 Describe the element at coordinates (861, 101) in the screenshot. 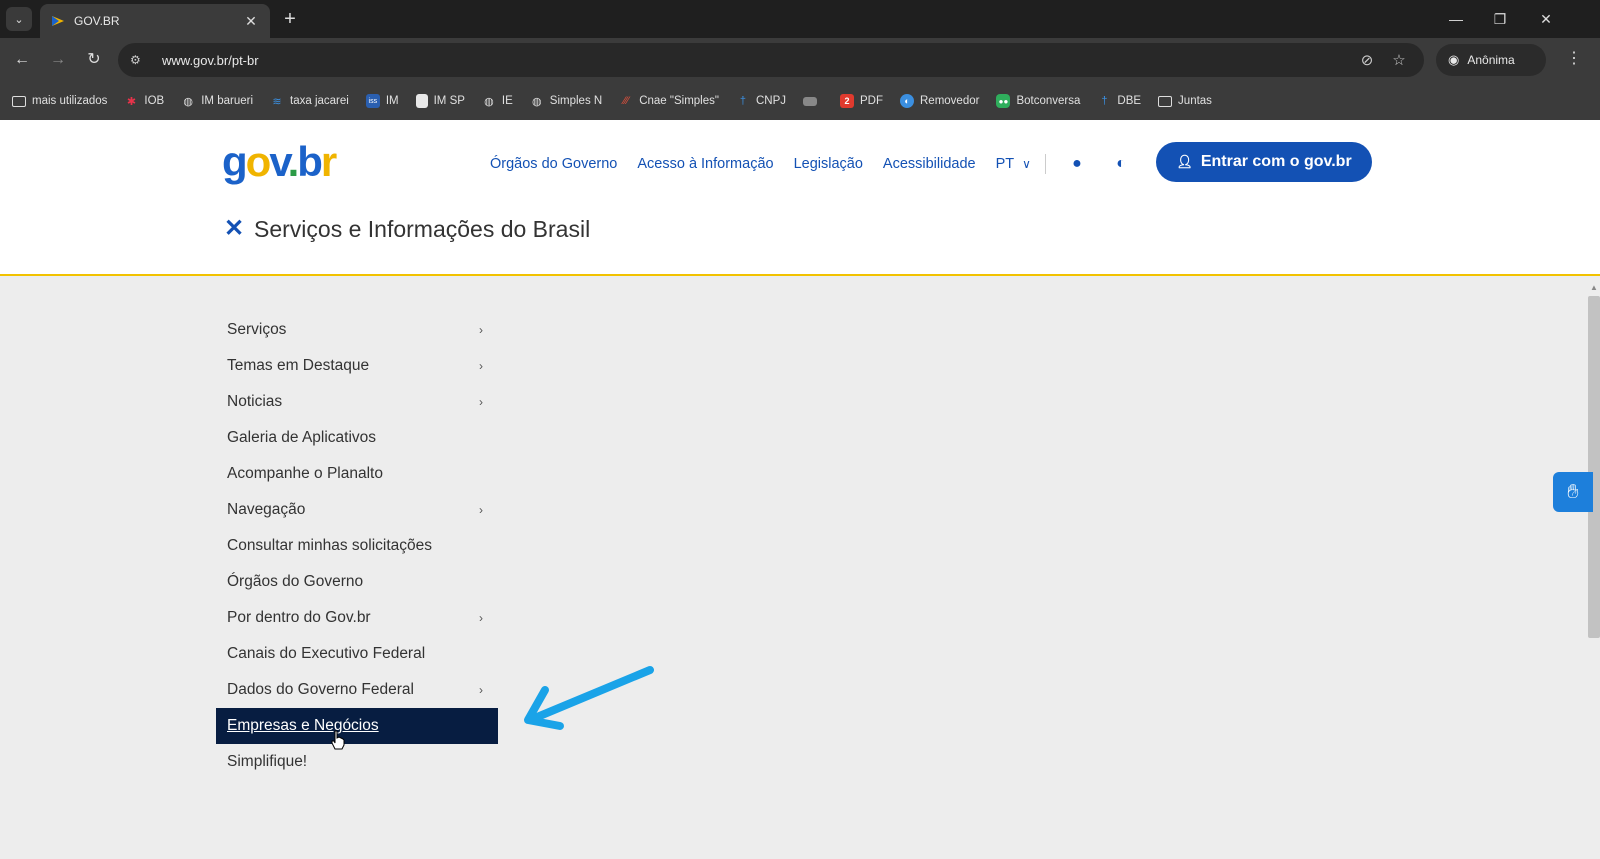

I see `bookmark-item: 2 PDF` at that location.